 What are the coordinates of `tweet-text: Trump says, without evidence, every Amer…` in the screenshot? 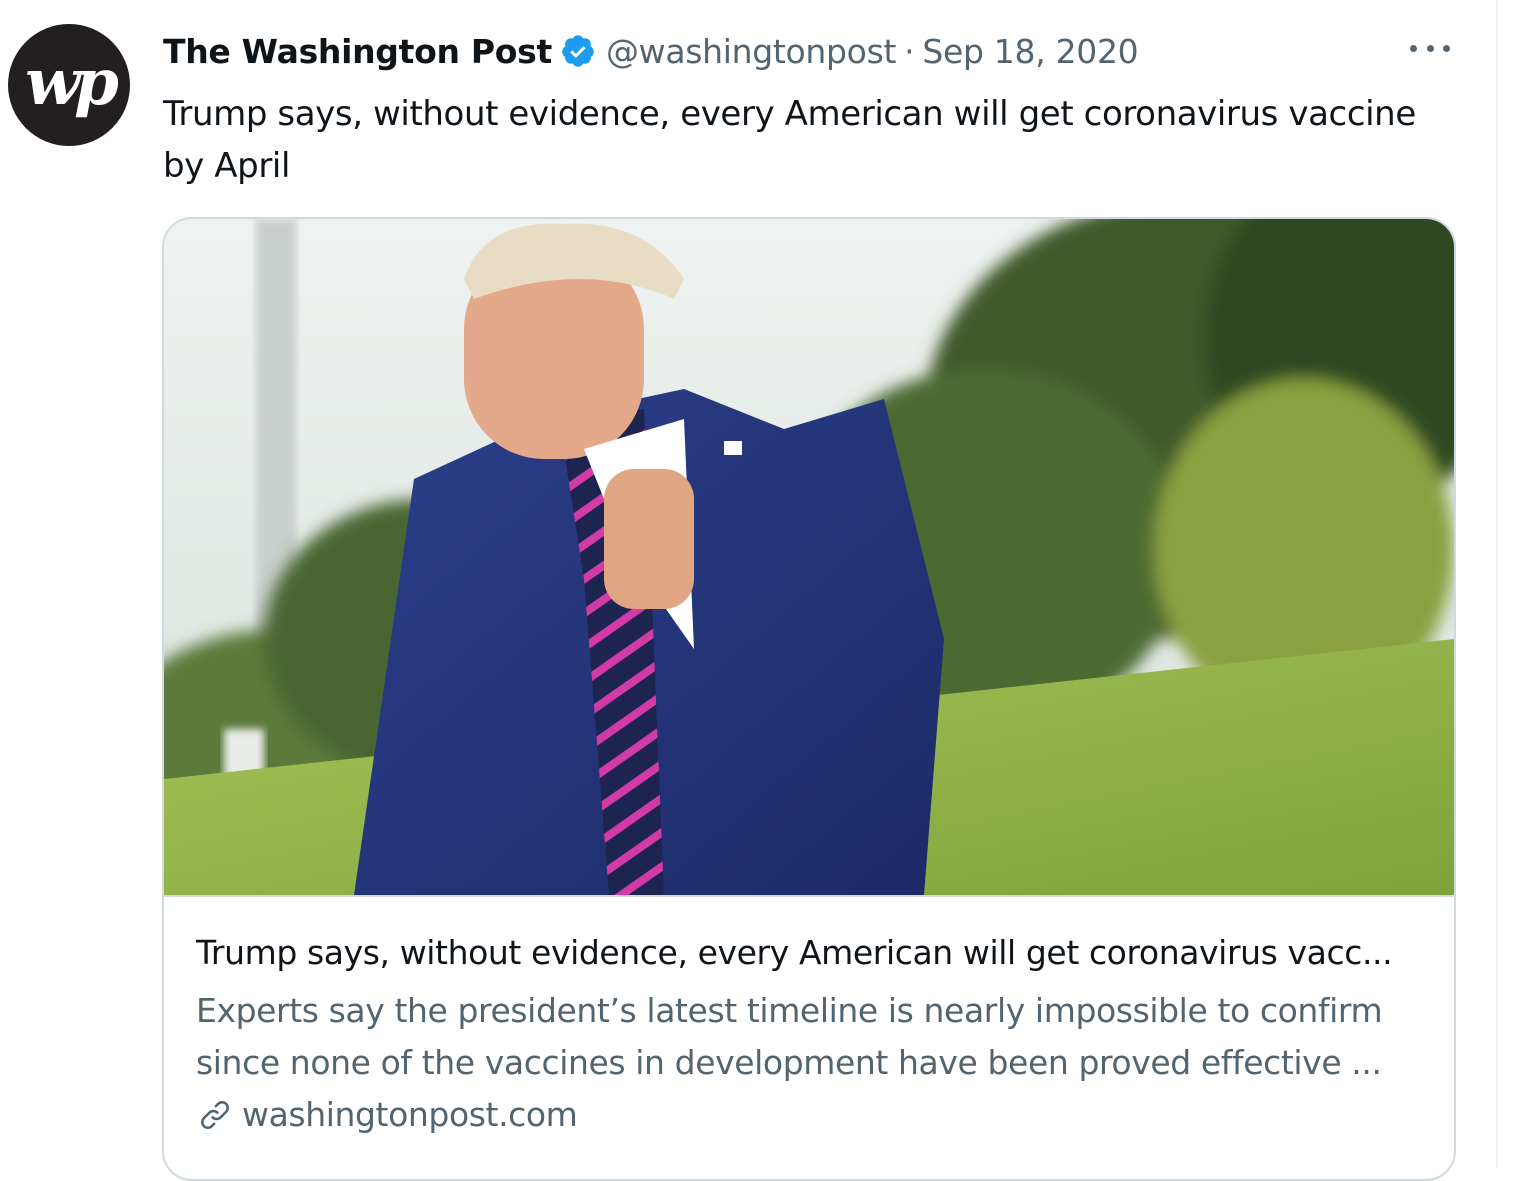 It's located at (789, 140).